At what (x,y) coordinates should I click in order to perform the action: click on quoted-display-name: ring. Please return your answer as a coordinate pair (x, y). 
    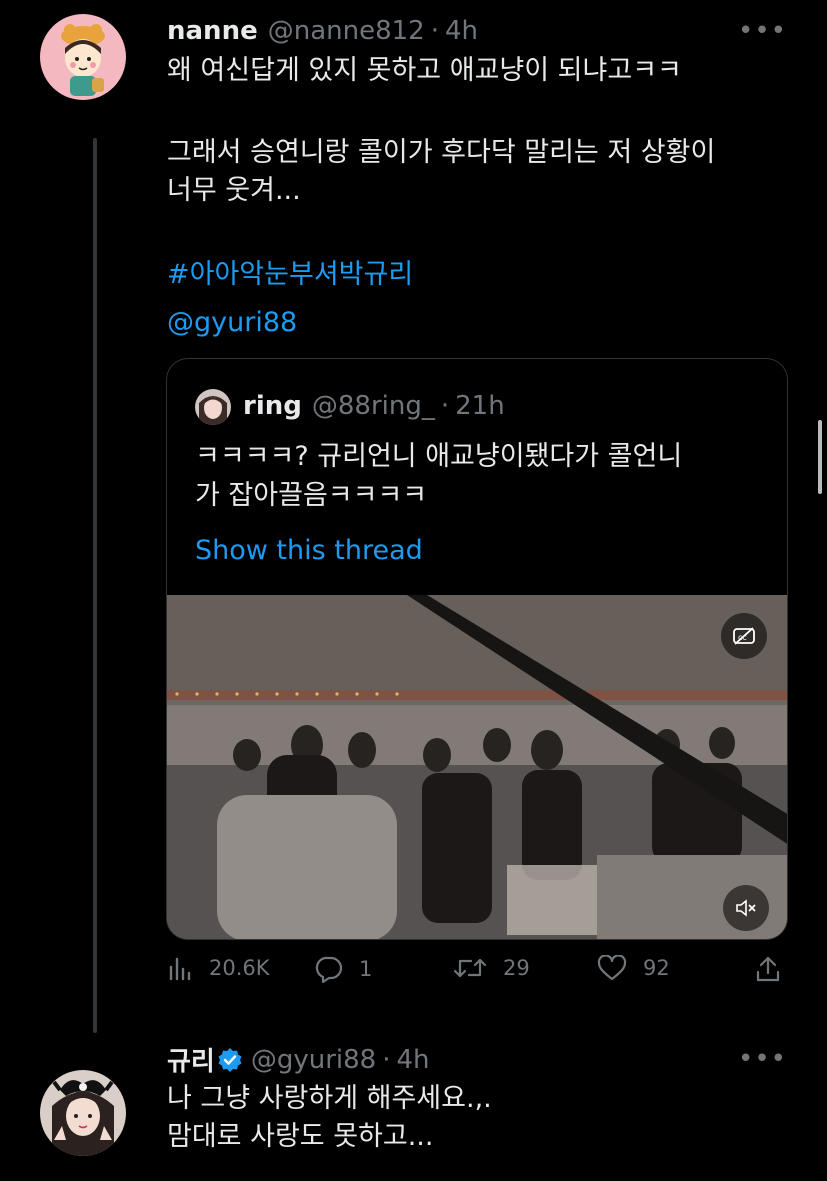
    Looking at the image, I should click on (272, 406).